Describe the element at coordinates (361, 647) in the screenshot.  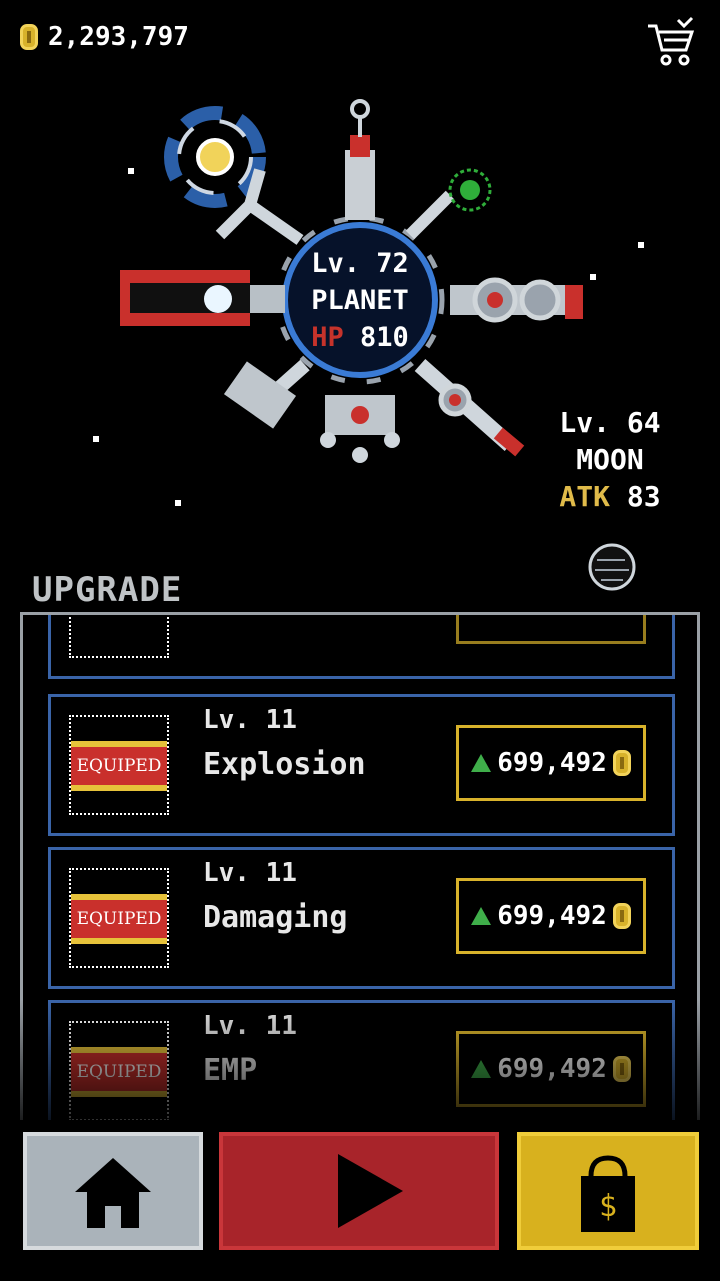
I see `upgrade-card` at that location.